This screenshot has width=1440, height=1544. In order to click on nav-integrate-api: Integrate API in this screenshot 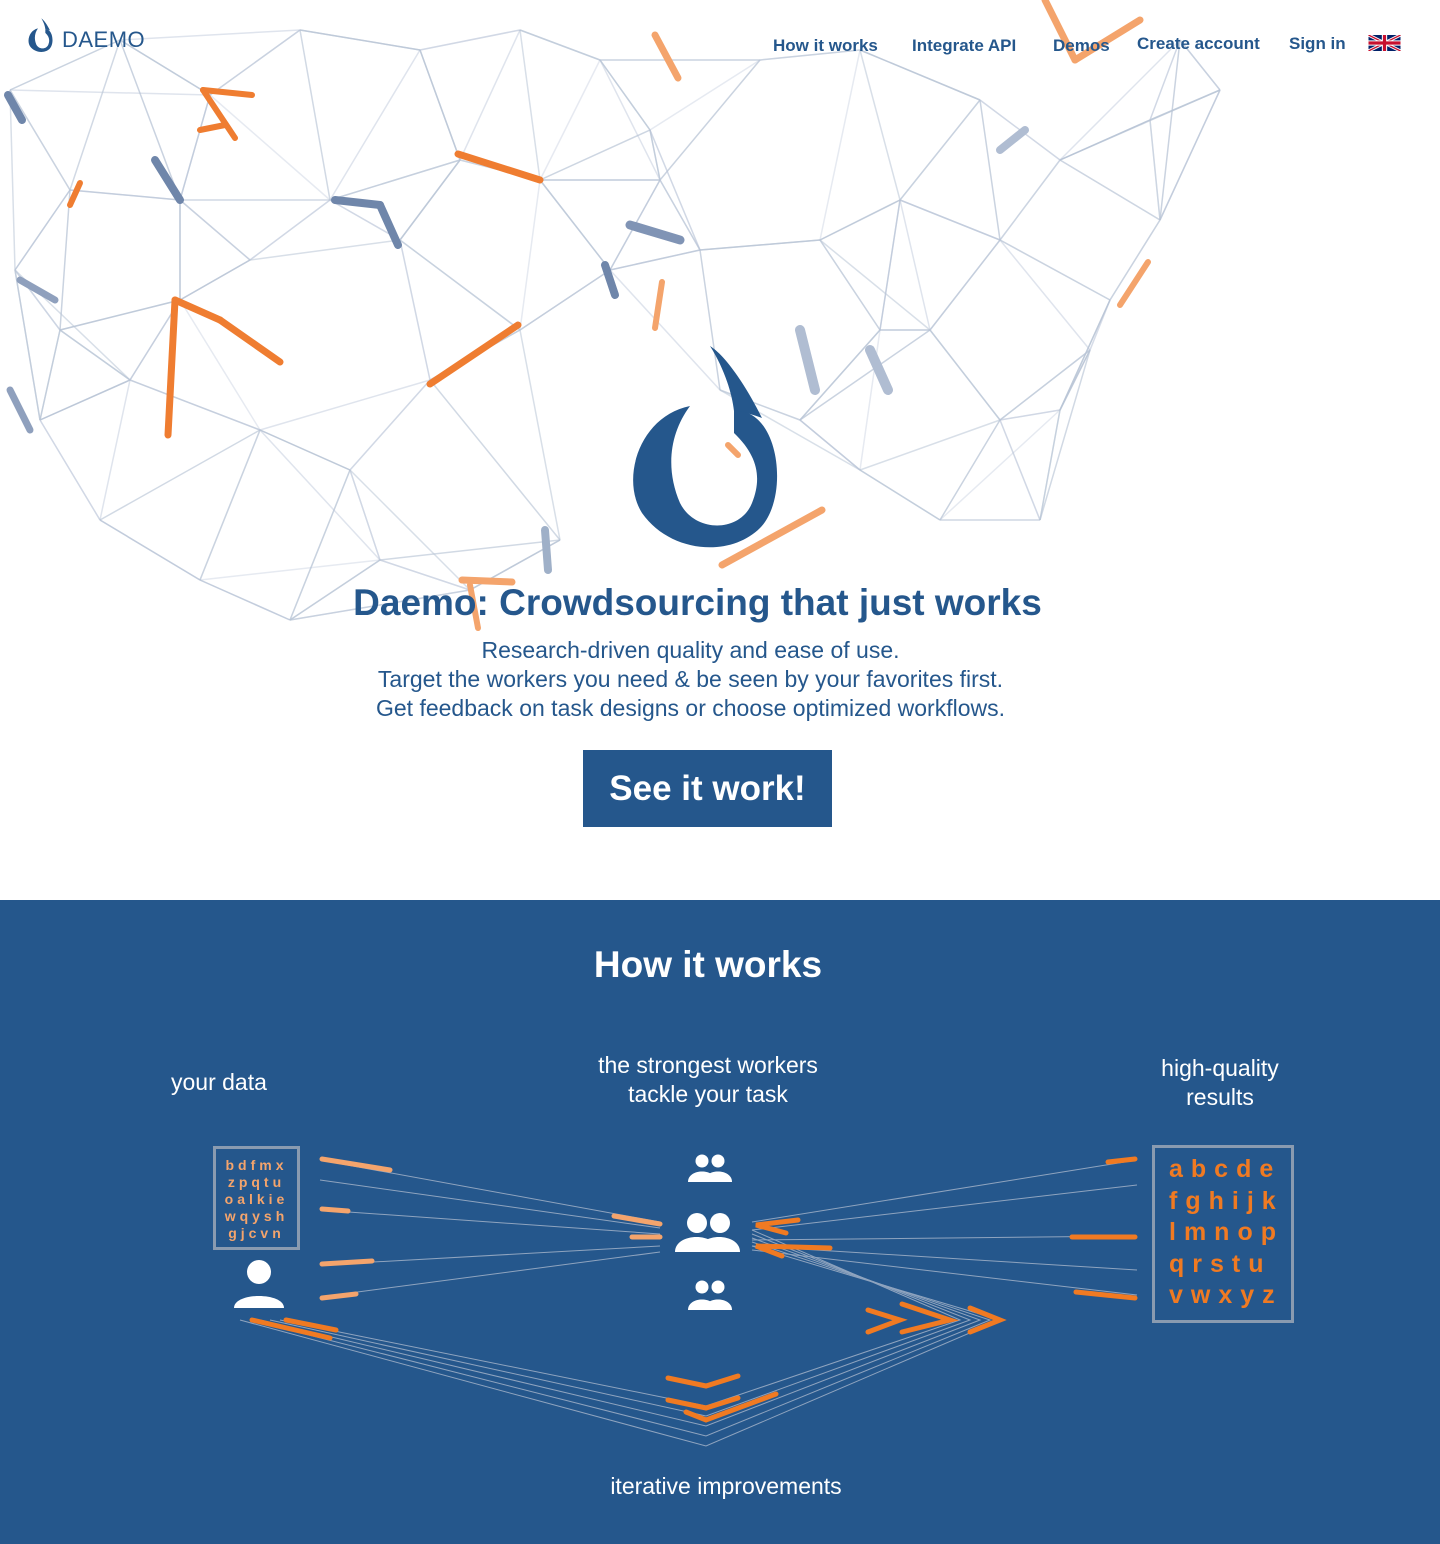, I will do `click(964, 46)`.